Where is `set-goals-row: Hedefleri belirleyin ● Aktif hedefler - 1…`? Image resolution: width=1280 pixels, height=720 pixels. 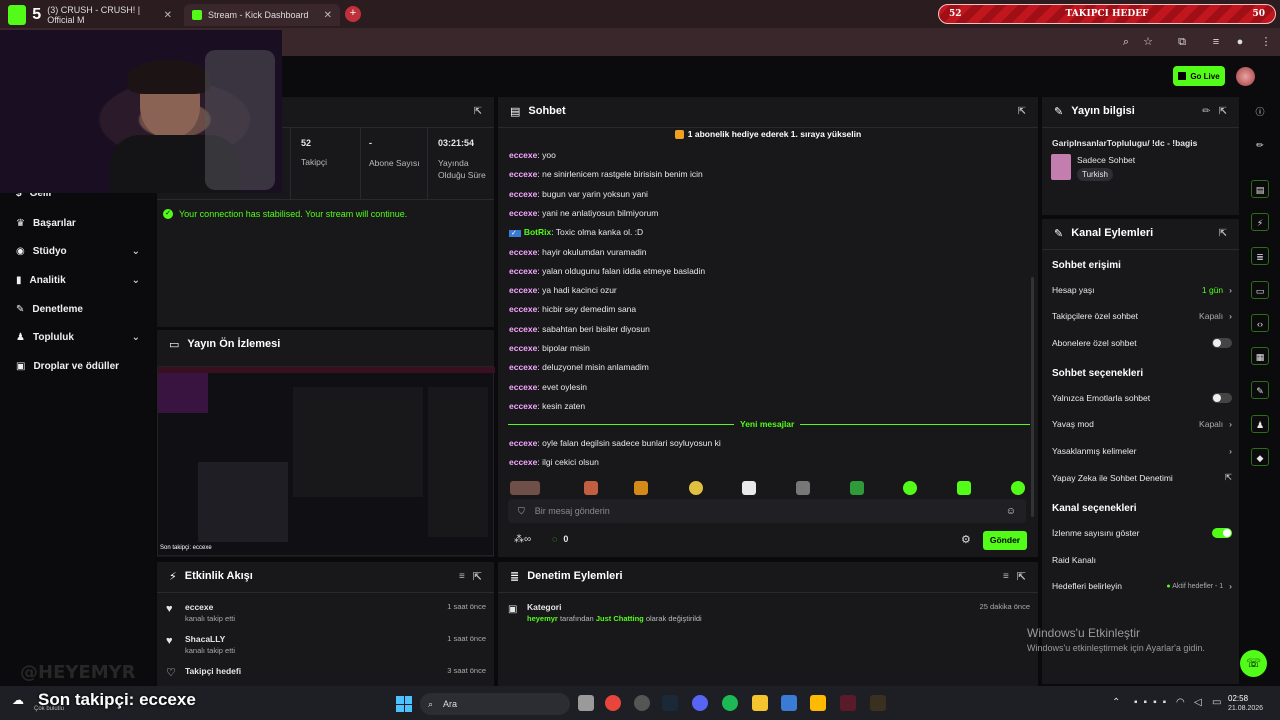 set-goals-row: Hedefleri belirleyin ● Aktif hedefler - 1… is located at coordinates (1142, 586).